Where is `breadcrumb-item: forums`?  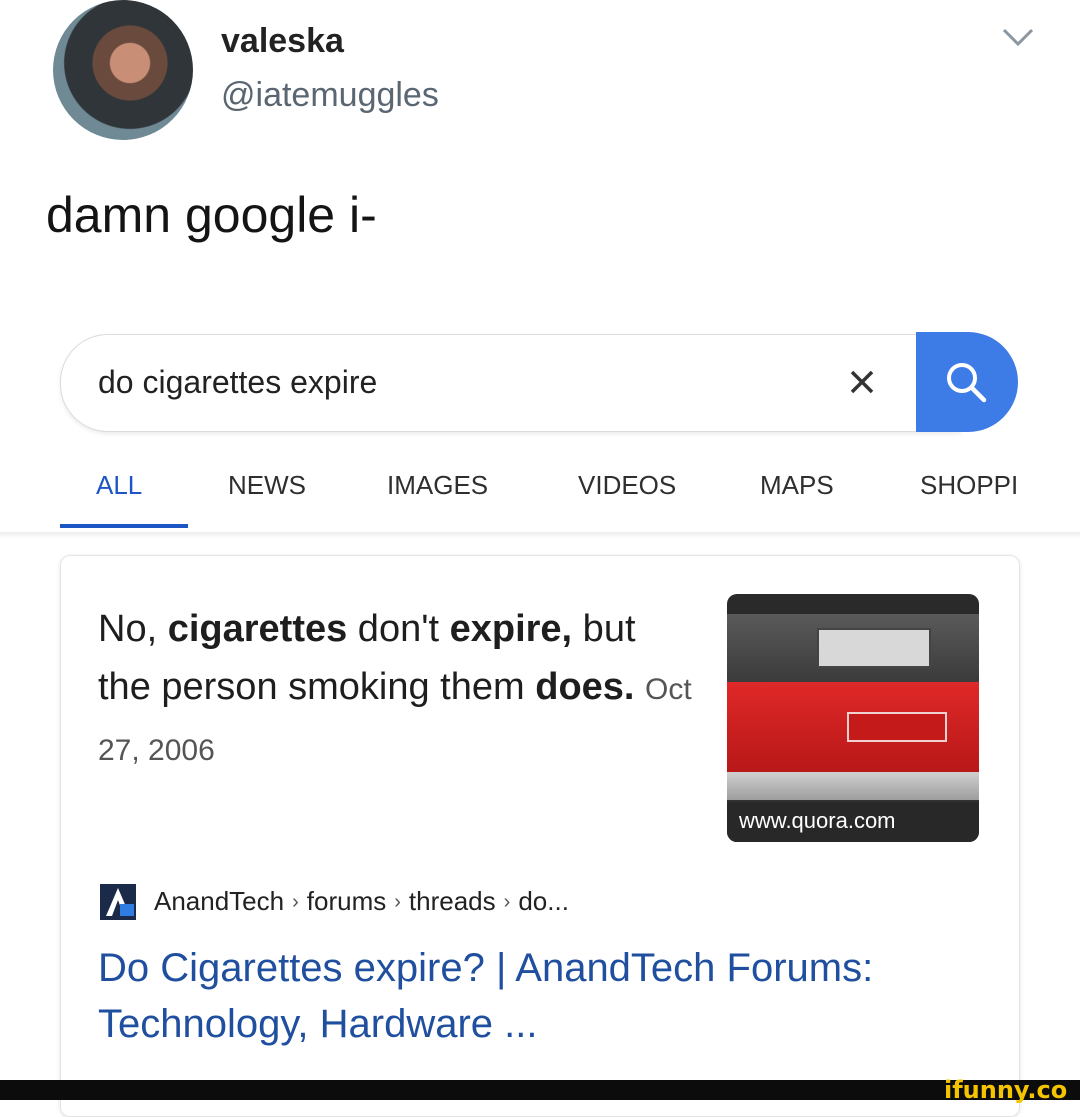
breadcrumb-item: forums is located at coordinates (346, 901).